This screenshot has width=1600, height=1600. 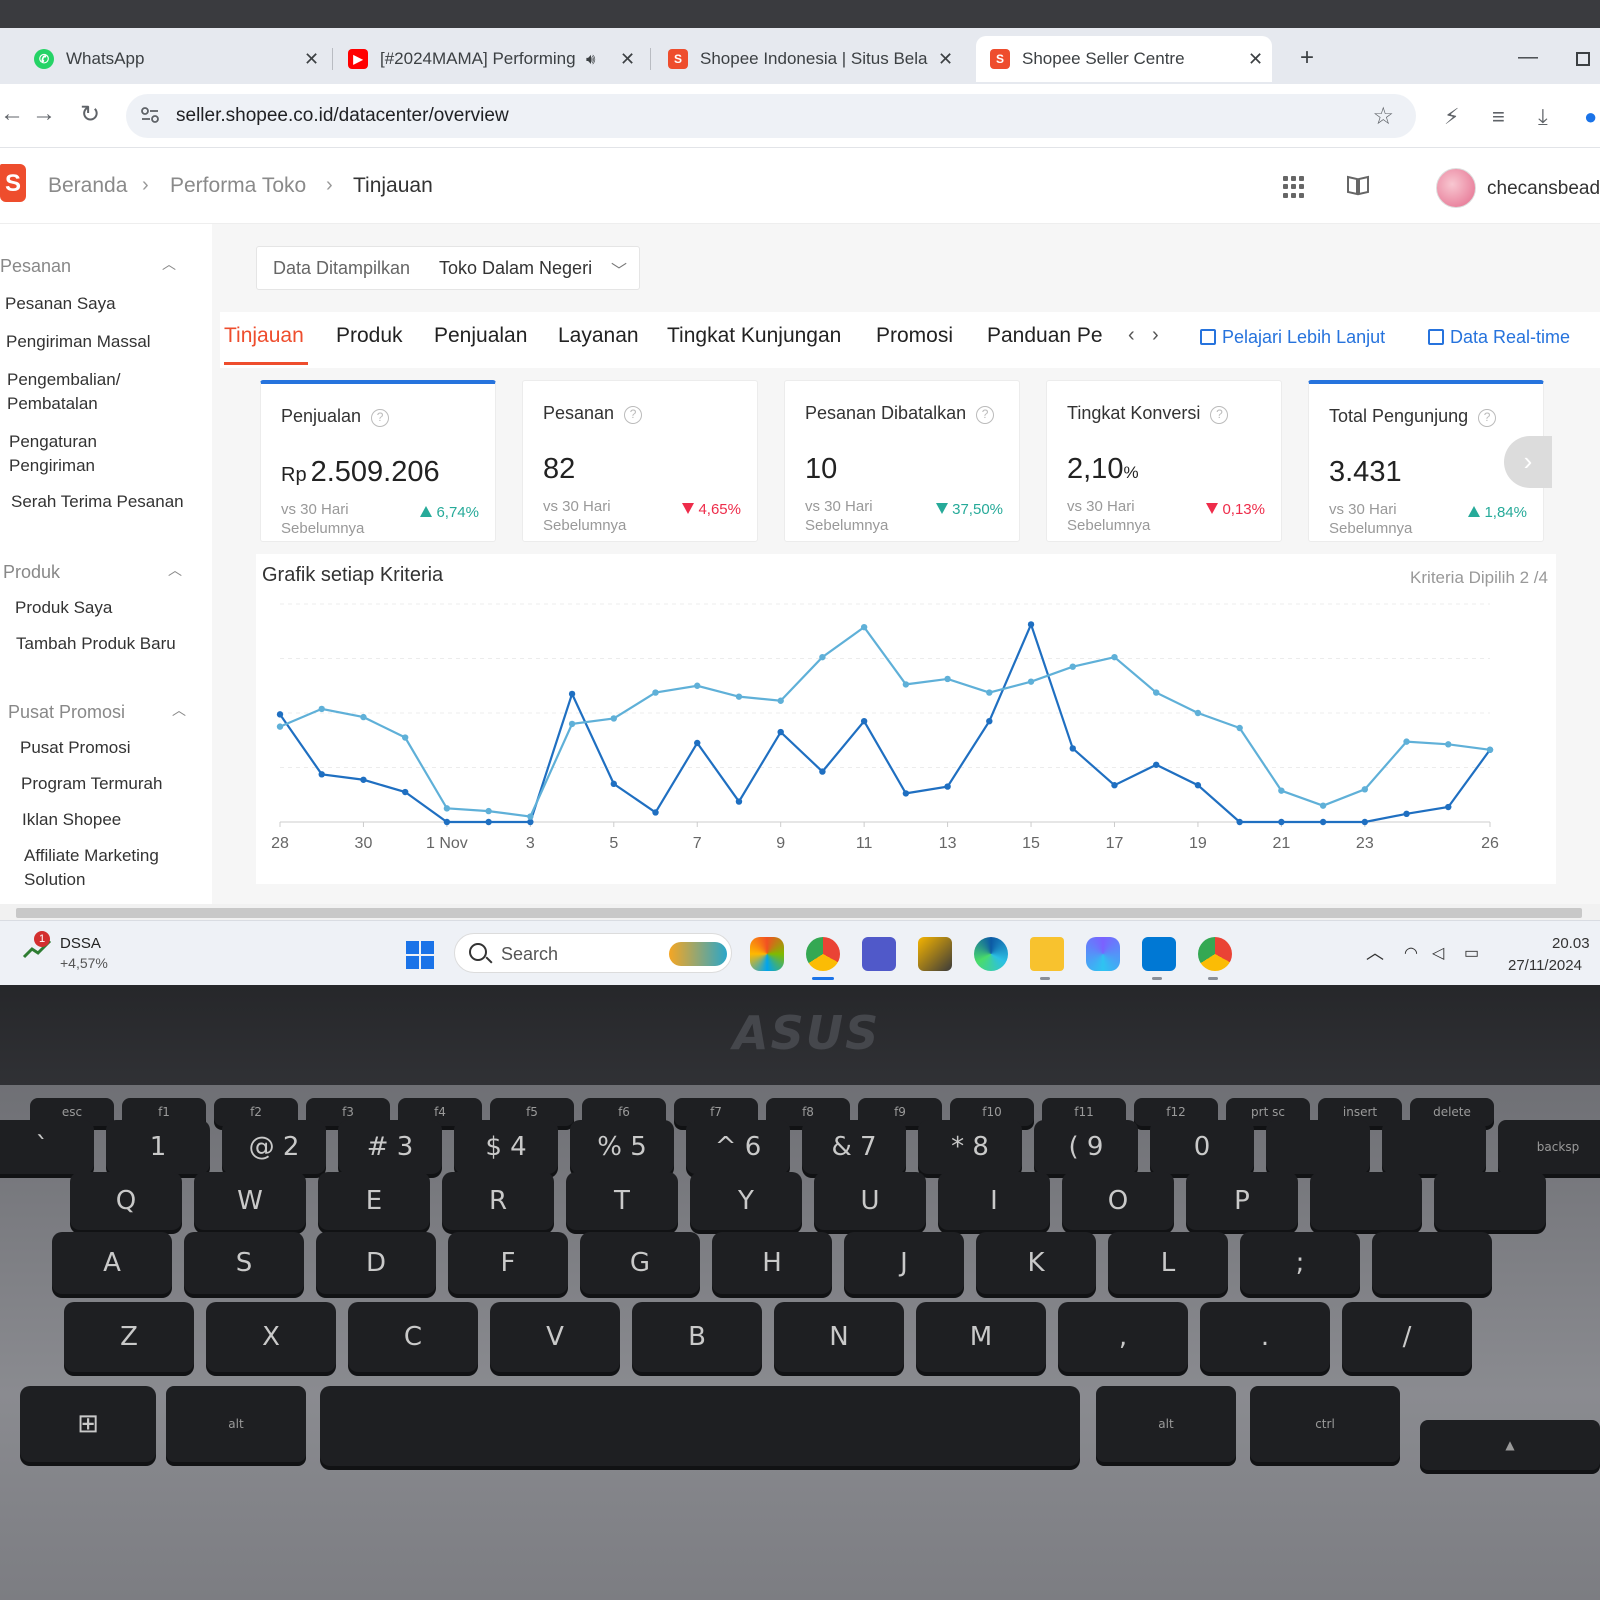 What do you see at coordinates (448, 268) in the screenshot?
I see `data-filter-select: Data Ditampilkan Toko Dalam Negeri ﹀` at bounding box center [448, 268].